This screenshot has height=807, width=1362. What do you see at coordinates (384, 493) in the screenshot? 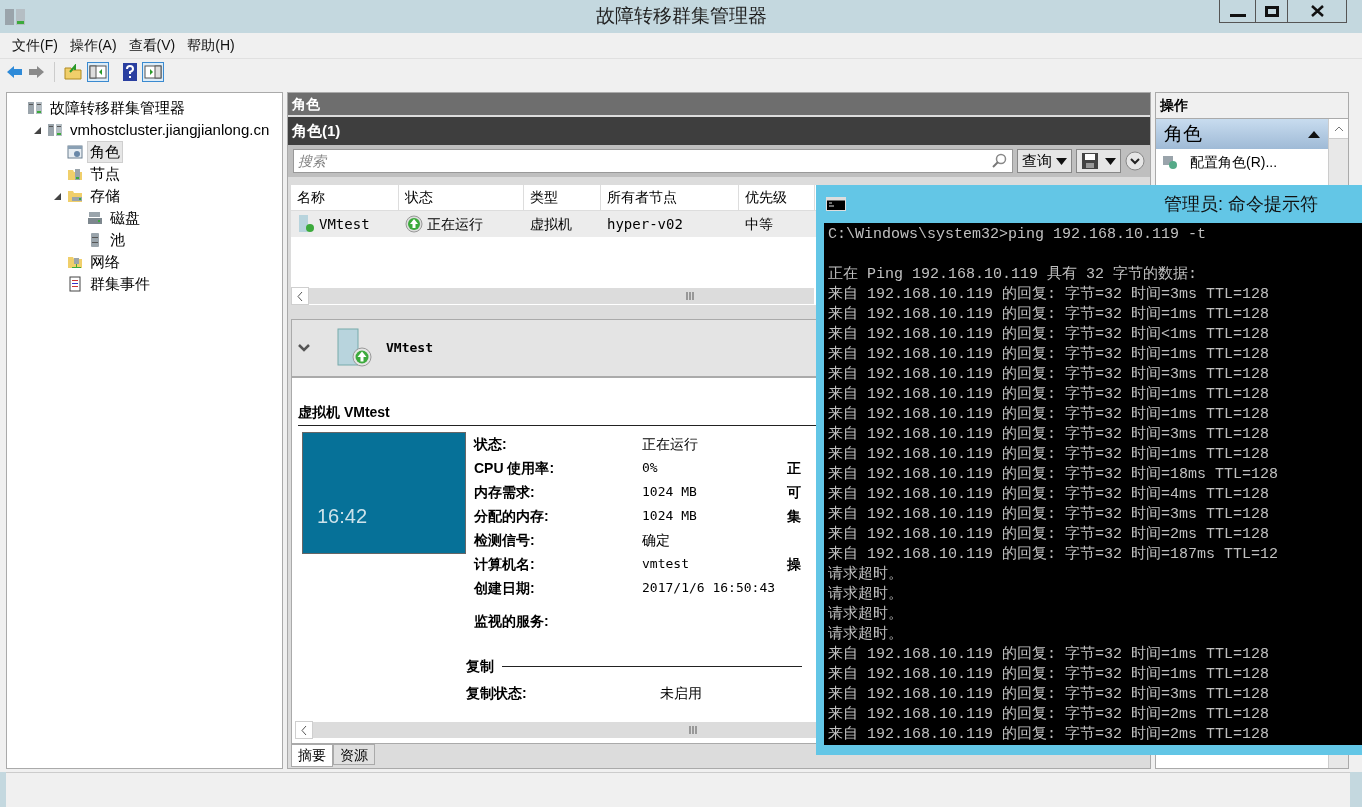
I see `vm-preview: 16:42` at bounding box center [384, 493].